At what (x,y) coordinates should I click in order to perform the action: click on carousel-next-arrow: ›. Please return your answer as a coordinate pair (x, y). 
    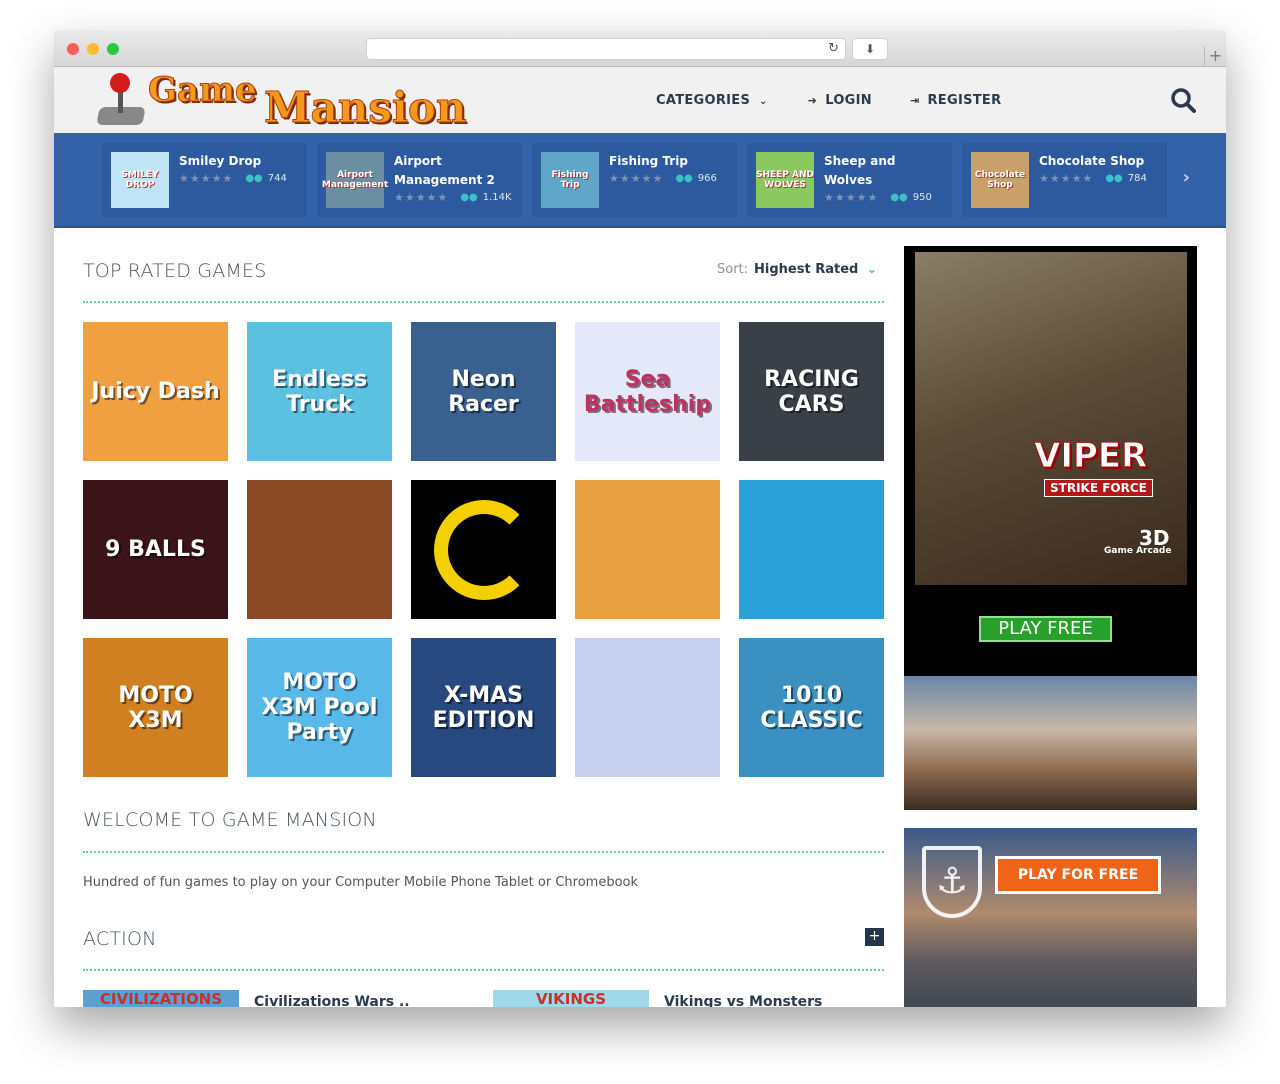
    Looking at the image, I should click on (1186, 177).